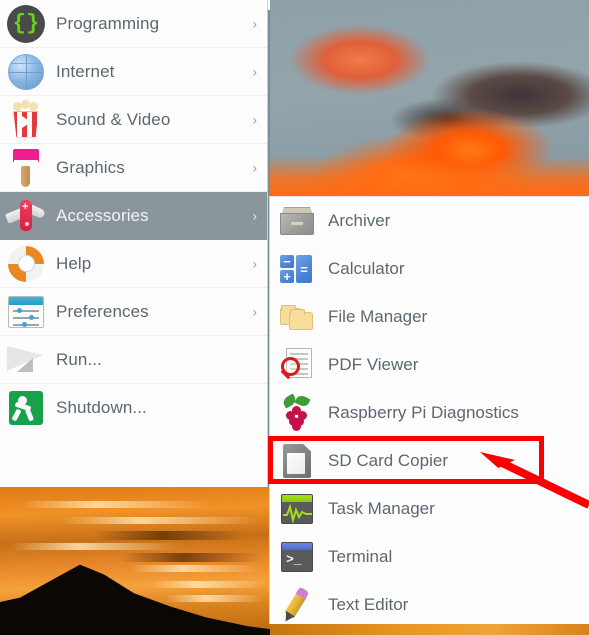  I want to click on folder-icon, so click(297, 317).